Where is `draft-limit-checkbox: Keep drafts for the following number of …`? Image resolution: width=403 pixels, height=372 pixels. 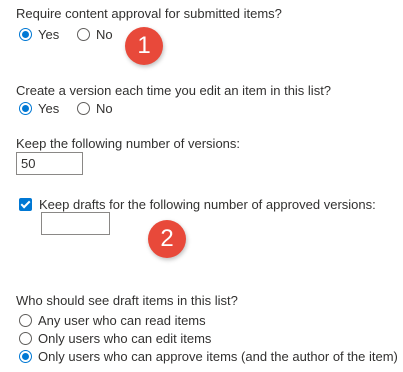 draft-limit-checkbox: Keep drafts for the following number of … is located at coordinates (197, 204).